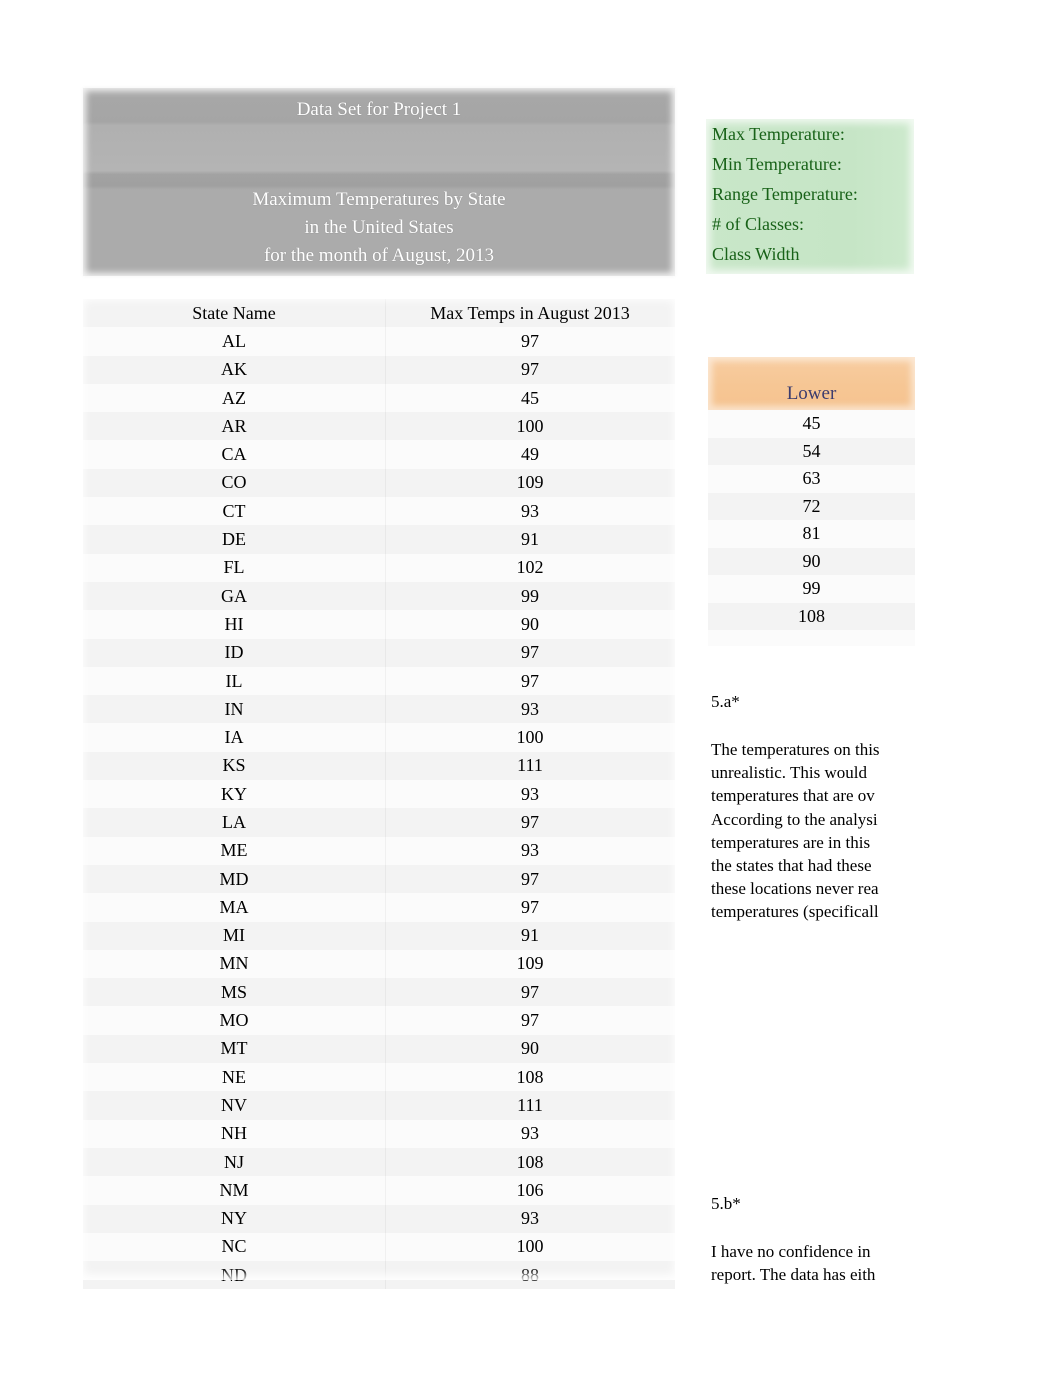 The height and width of the screenshot is (1377, 1062). I want to click on table-row: IL 97, so click(379, 681).